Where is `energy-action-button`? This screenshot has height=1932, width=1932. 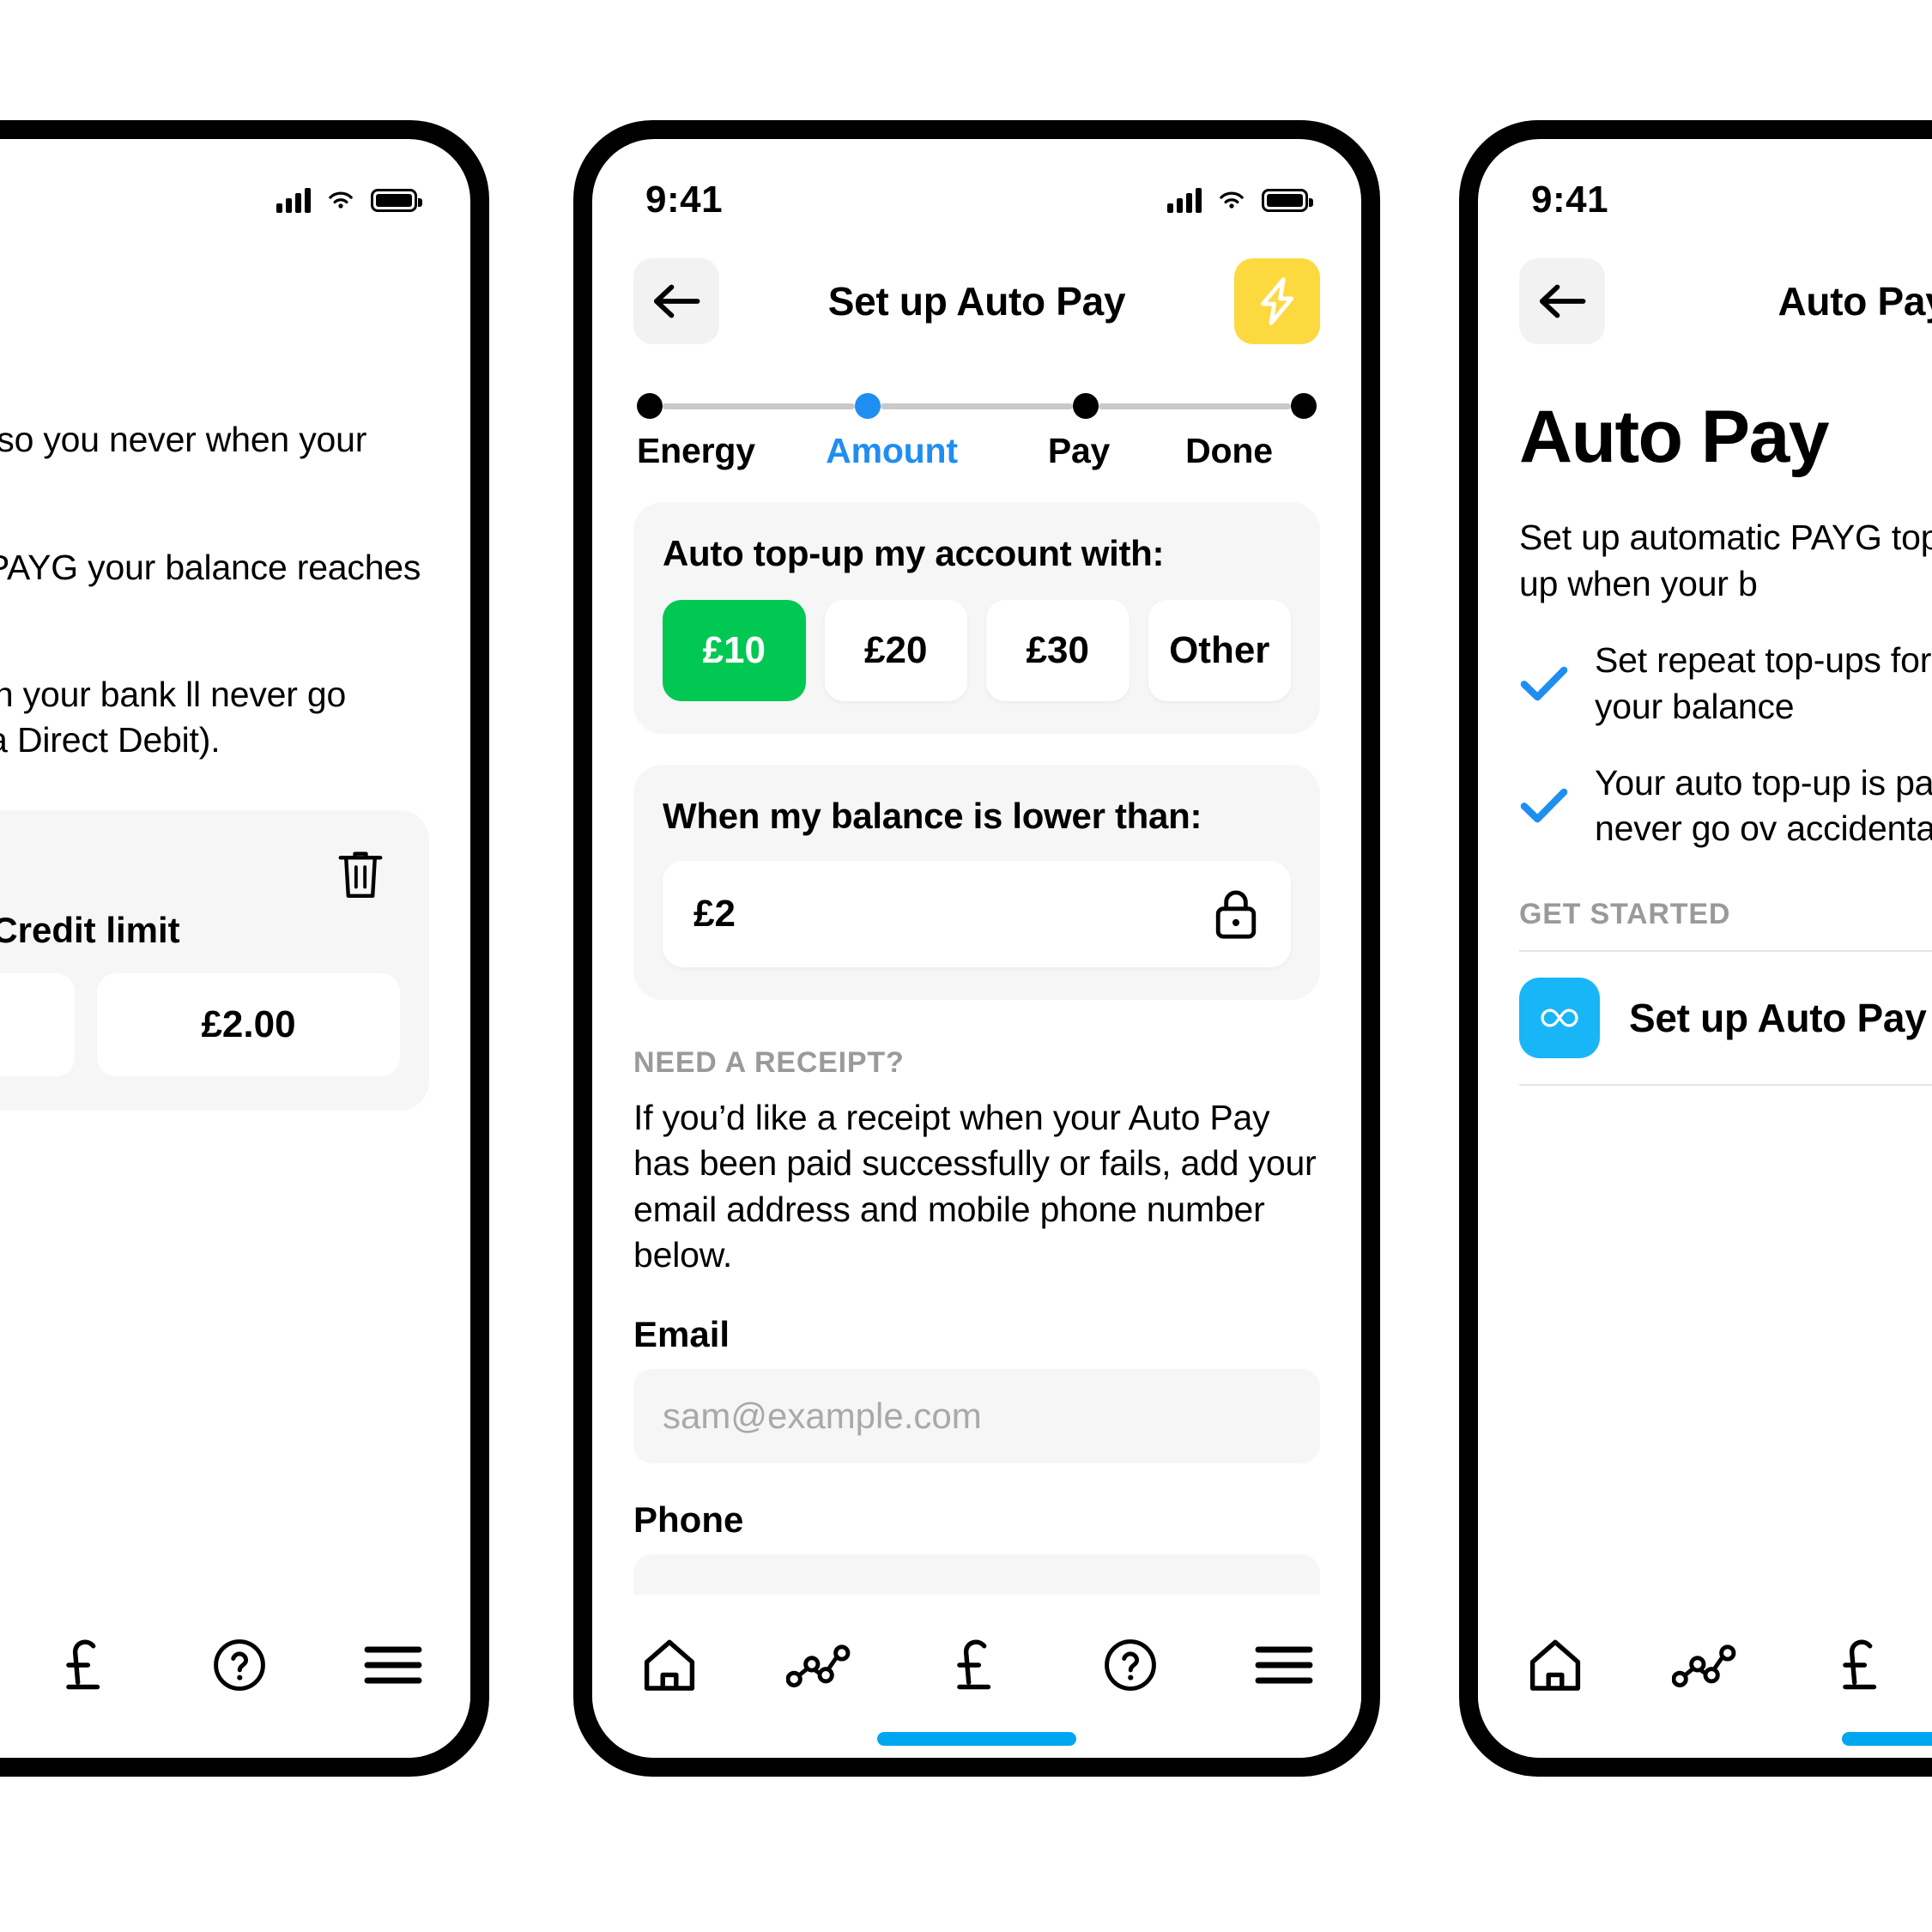 energy-action-button is located at coordinates (1277, 301).